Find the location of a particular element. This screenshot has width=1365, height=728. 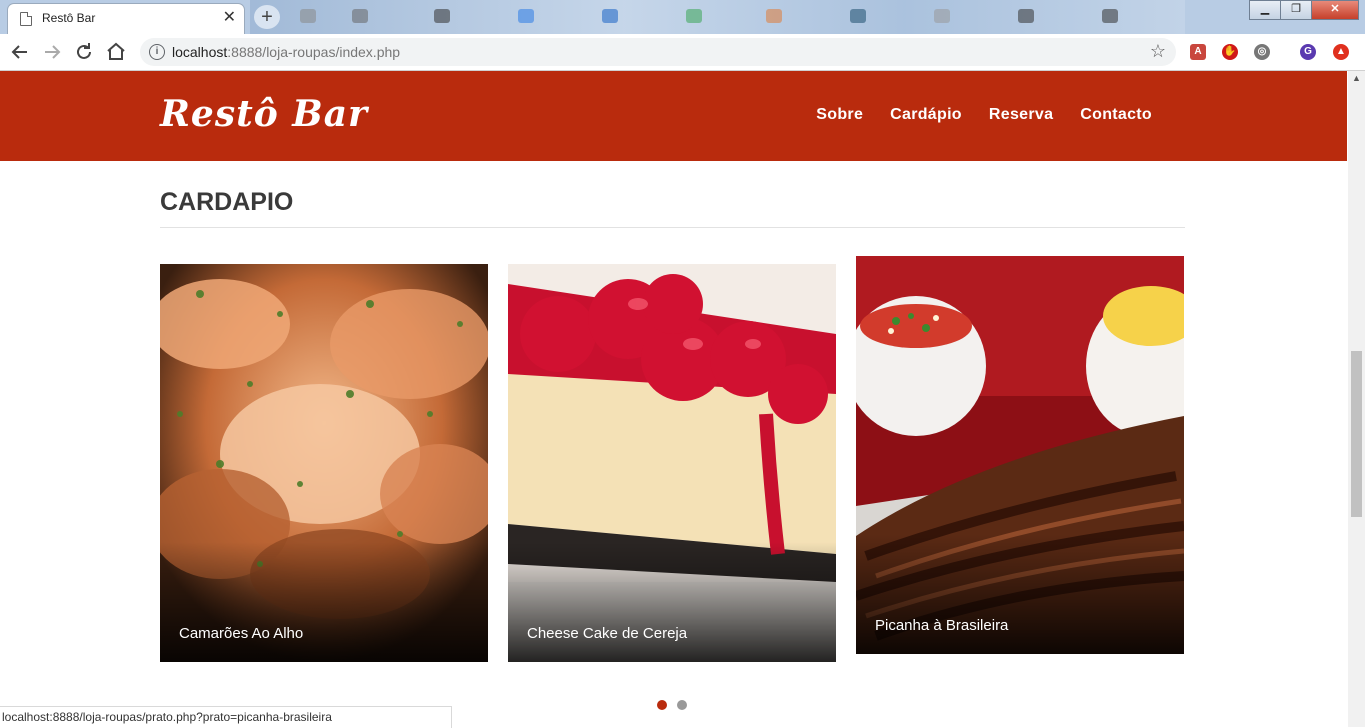

star-icon: ☆ is located at coordinates (1158, 51).